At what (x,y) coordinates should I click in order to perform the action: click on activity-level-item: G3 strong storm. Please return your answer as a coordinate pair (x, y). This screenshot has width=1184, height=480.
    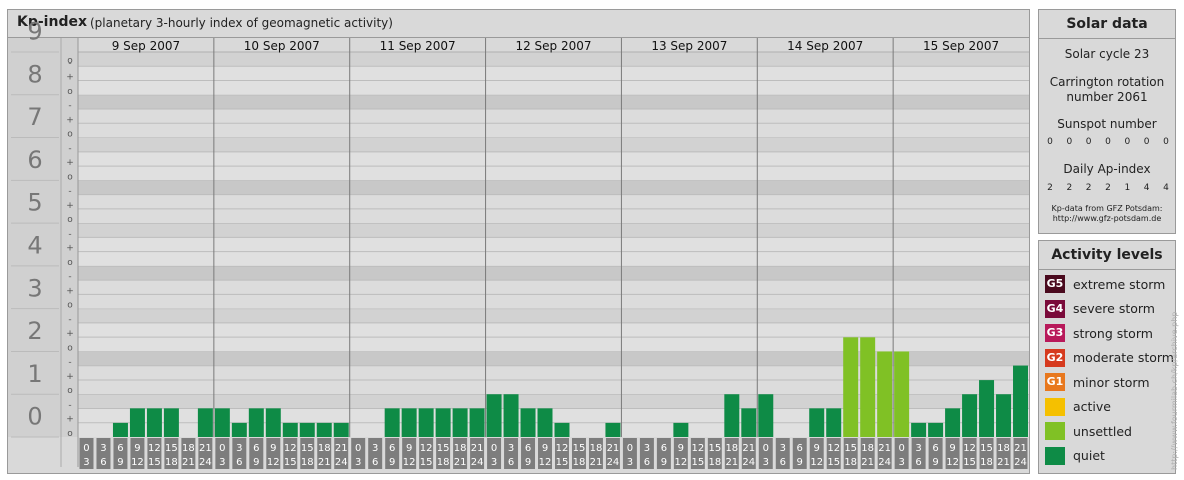
    Looking at the image, I should click on (1099, 333).